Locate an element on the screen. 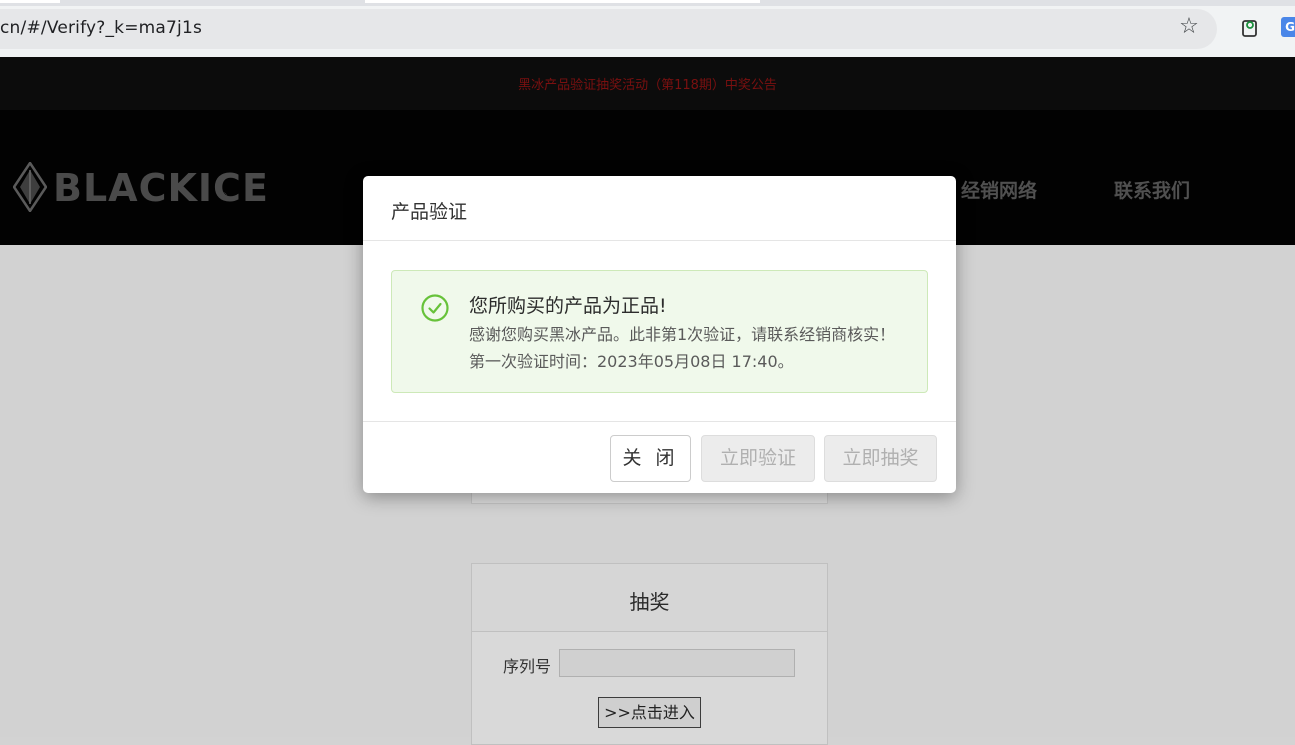 This screenshot has height=745, width=1295. dialog-footer: 关 闭 立即验证 立即抽奖 is located at coordinates (659, 457).